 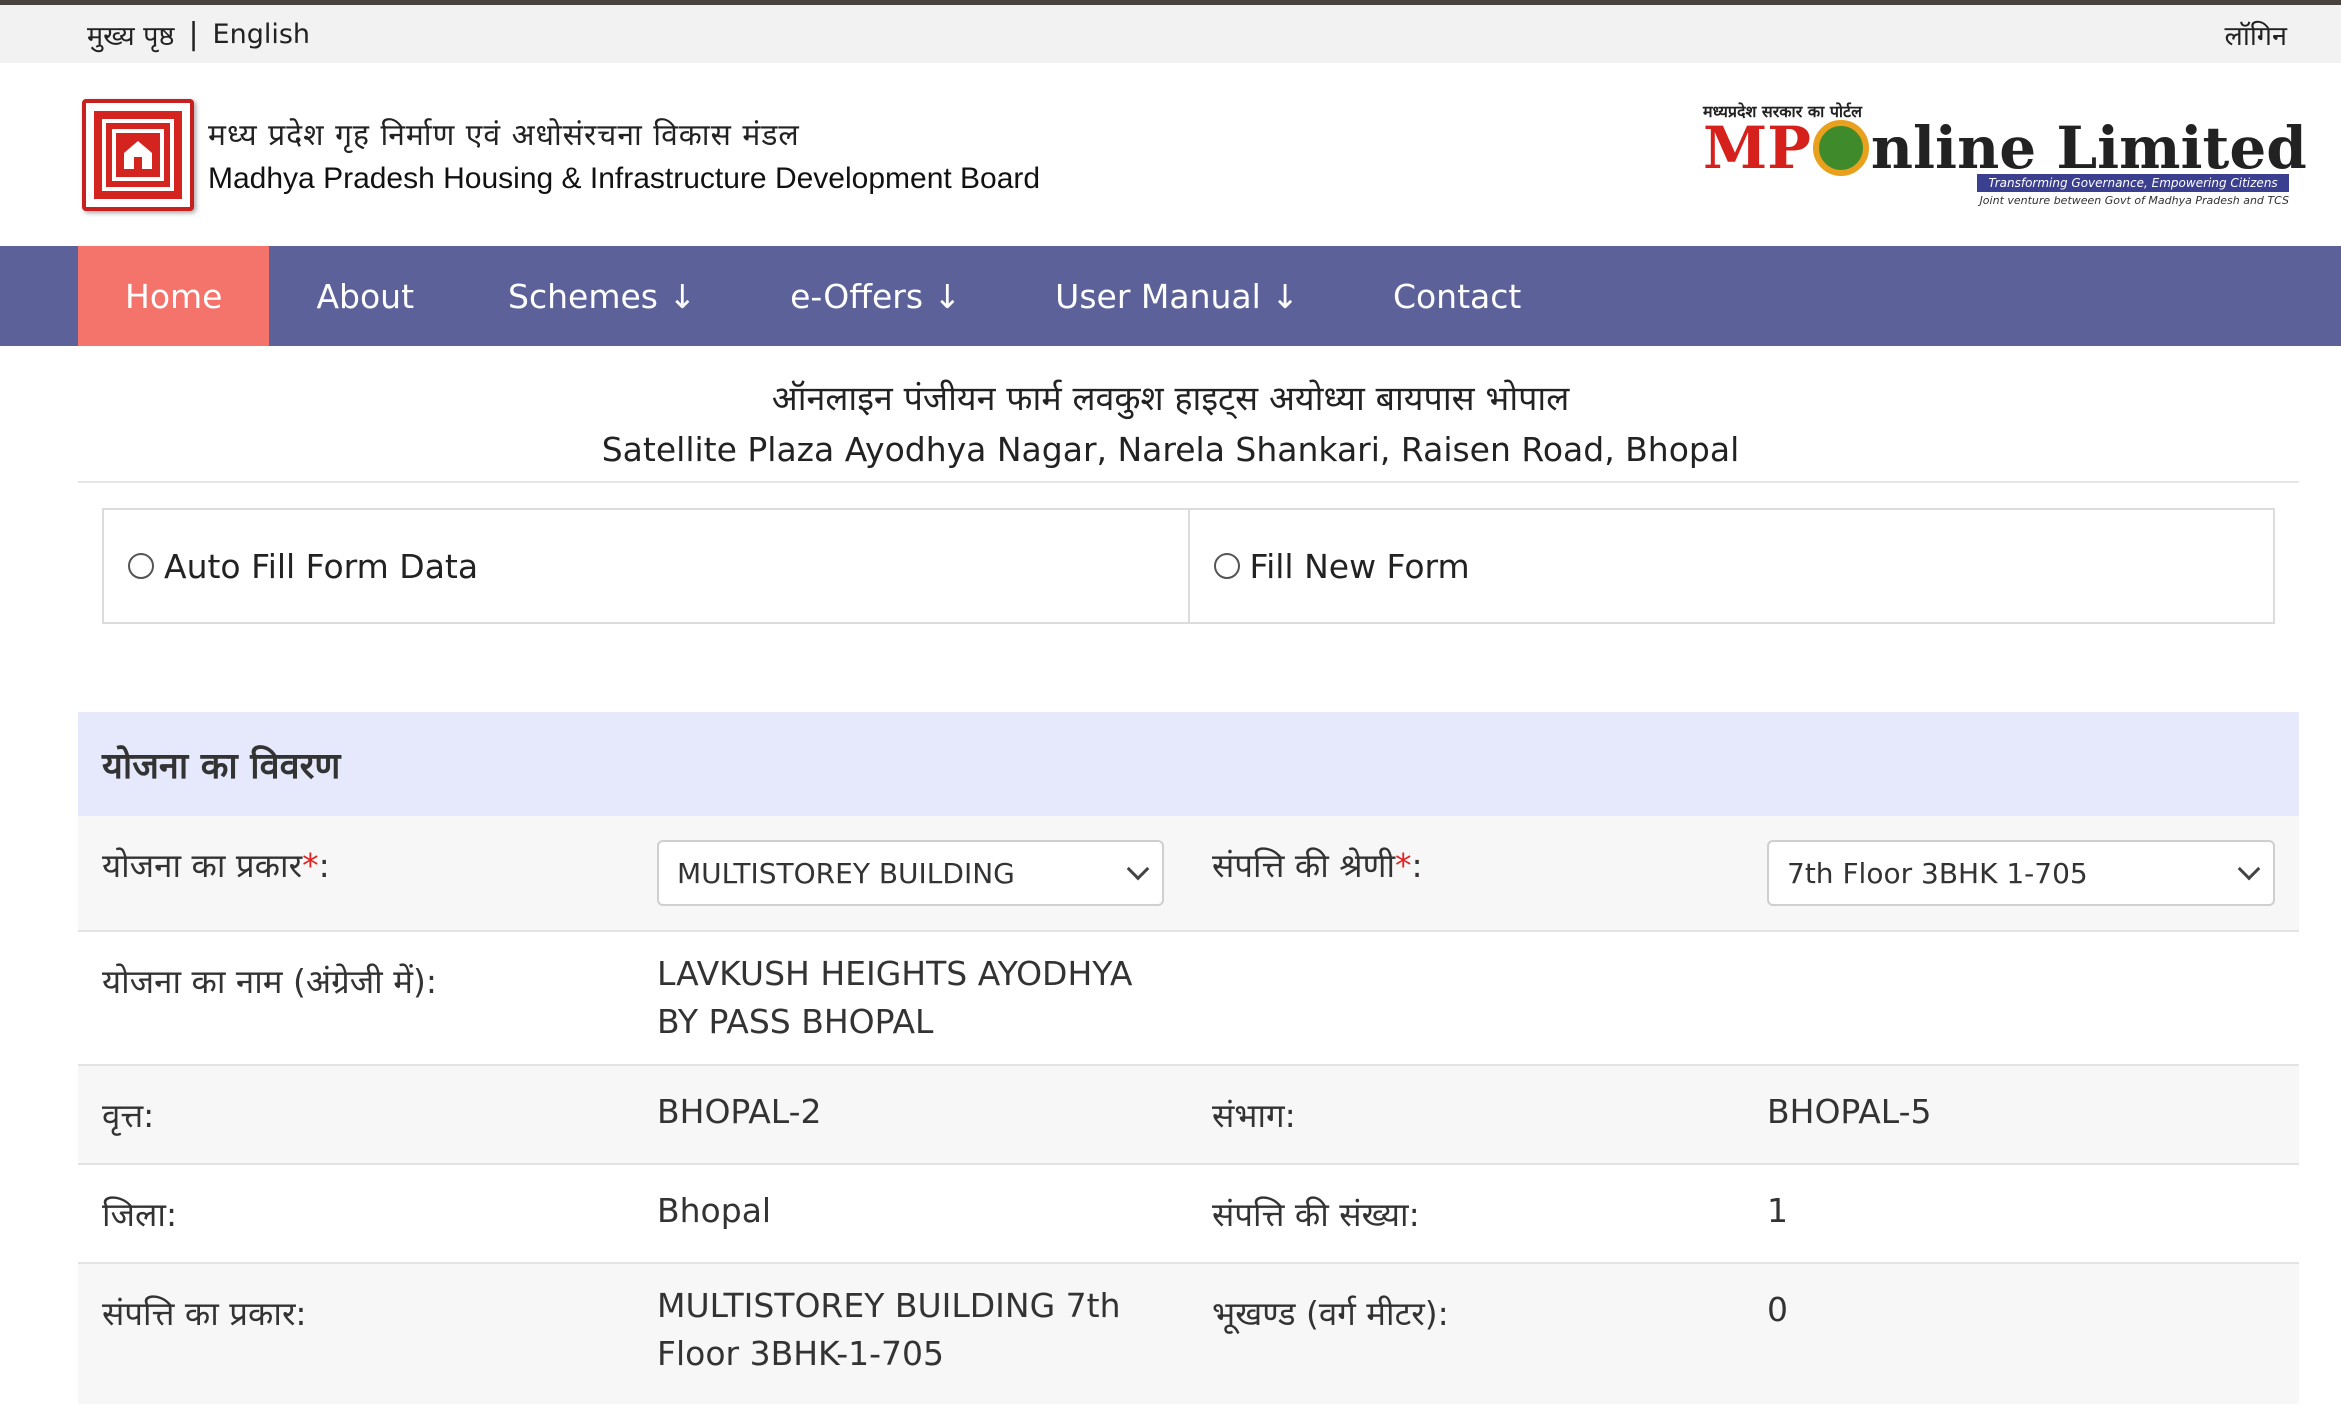 What do you see at coordinates (202, 865) in the screenshot?
I see `scheme-type-label-text: योजना का प्रकार` at bounding box center [202, 865].